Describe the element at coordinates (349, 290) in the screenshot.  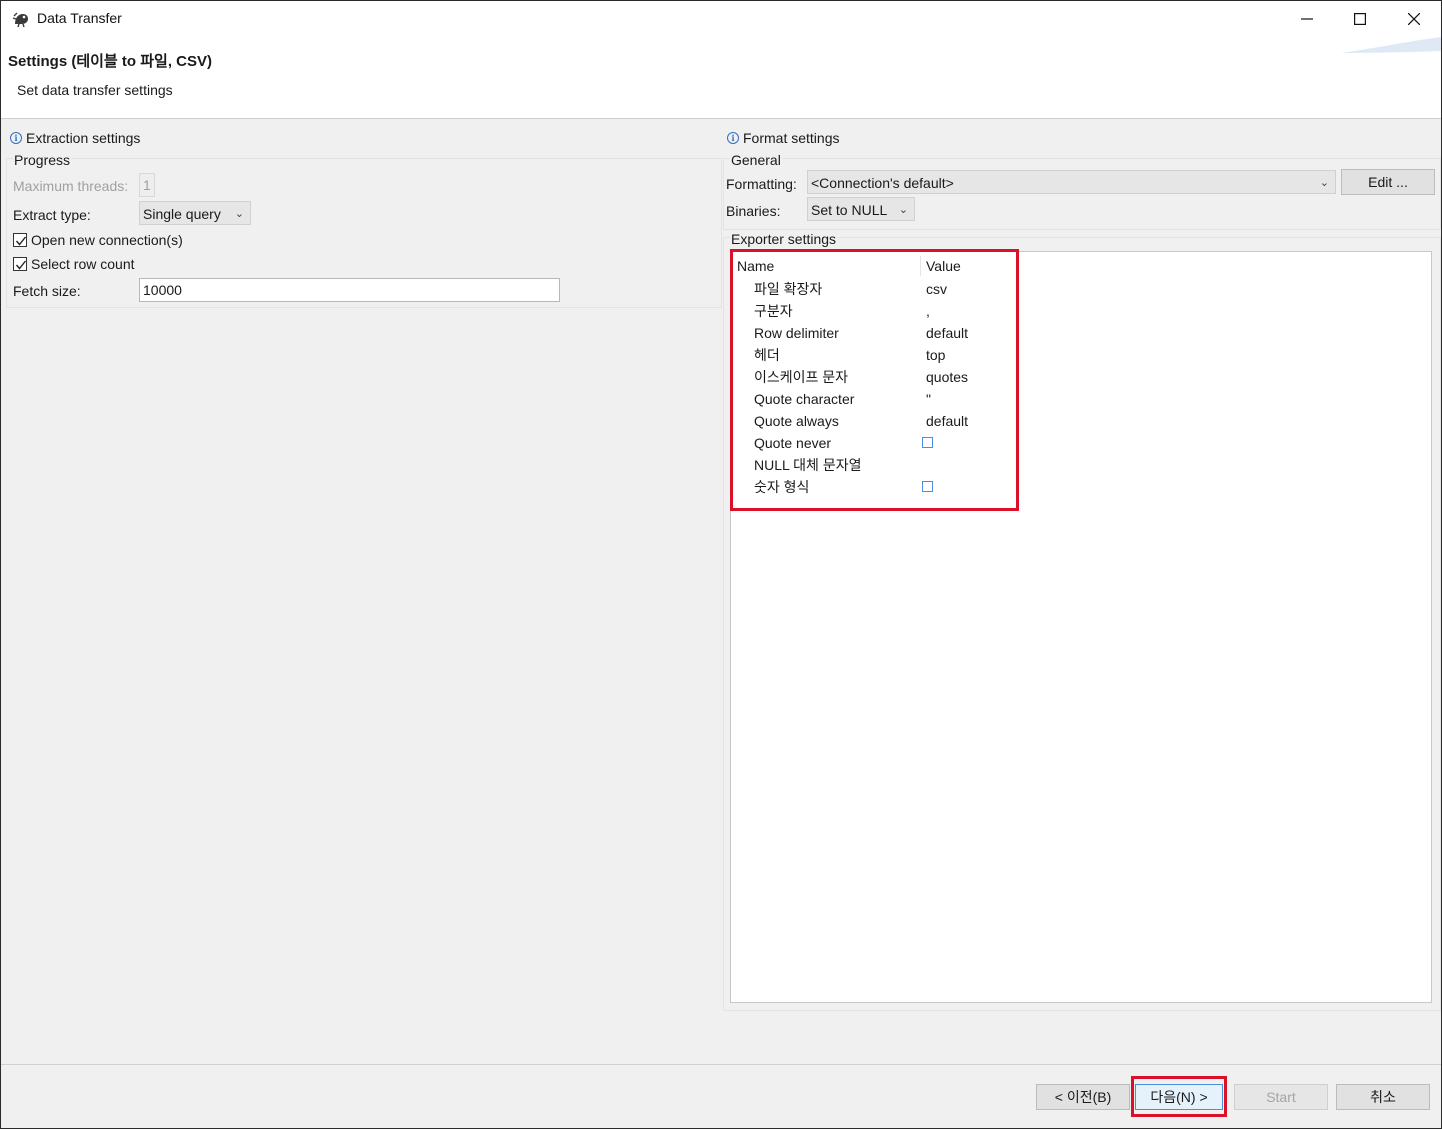
I see `fetch-size-input: 10000` at that location.